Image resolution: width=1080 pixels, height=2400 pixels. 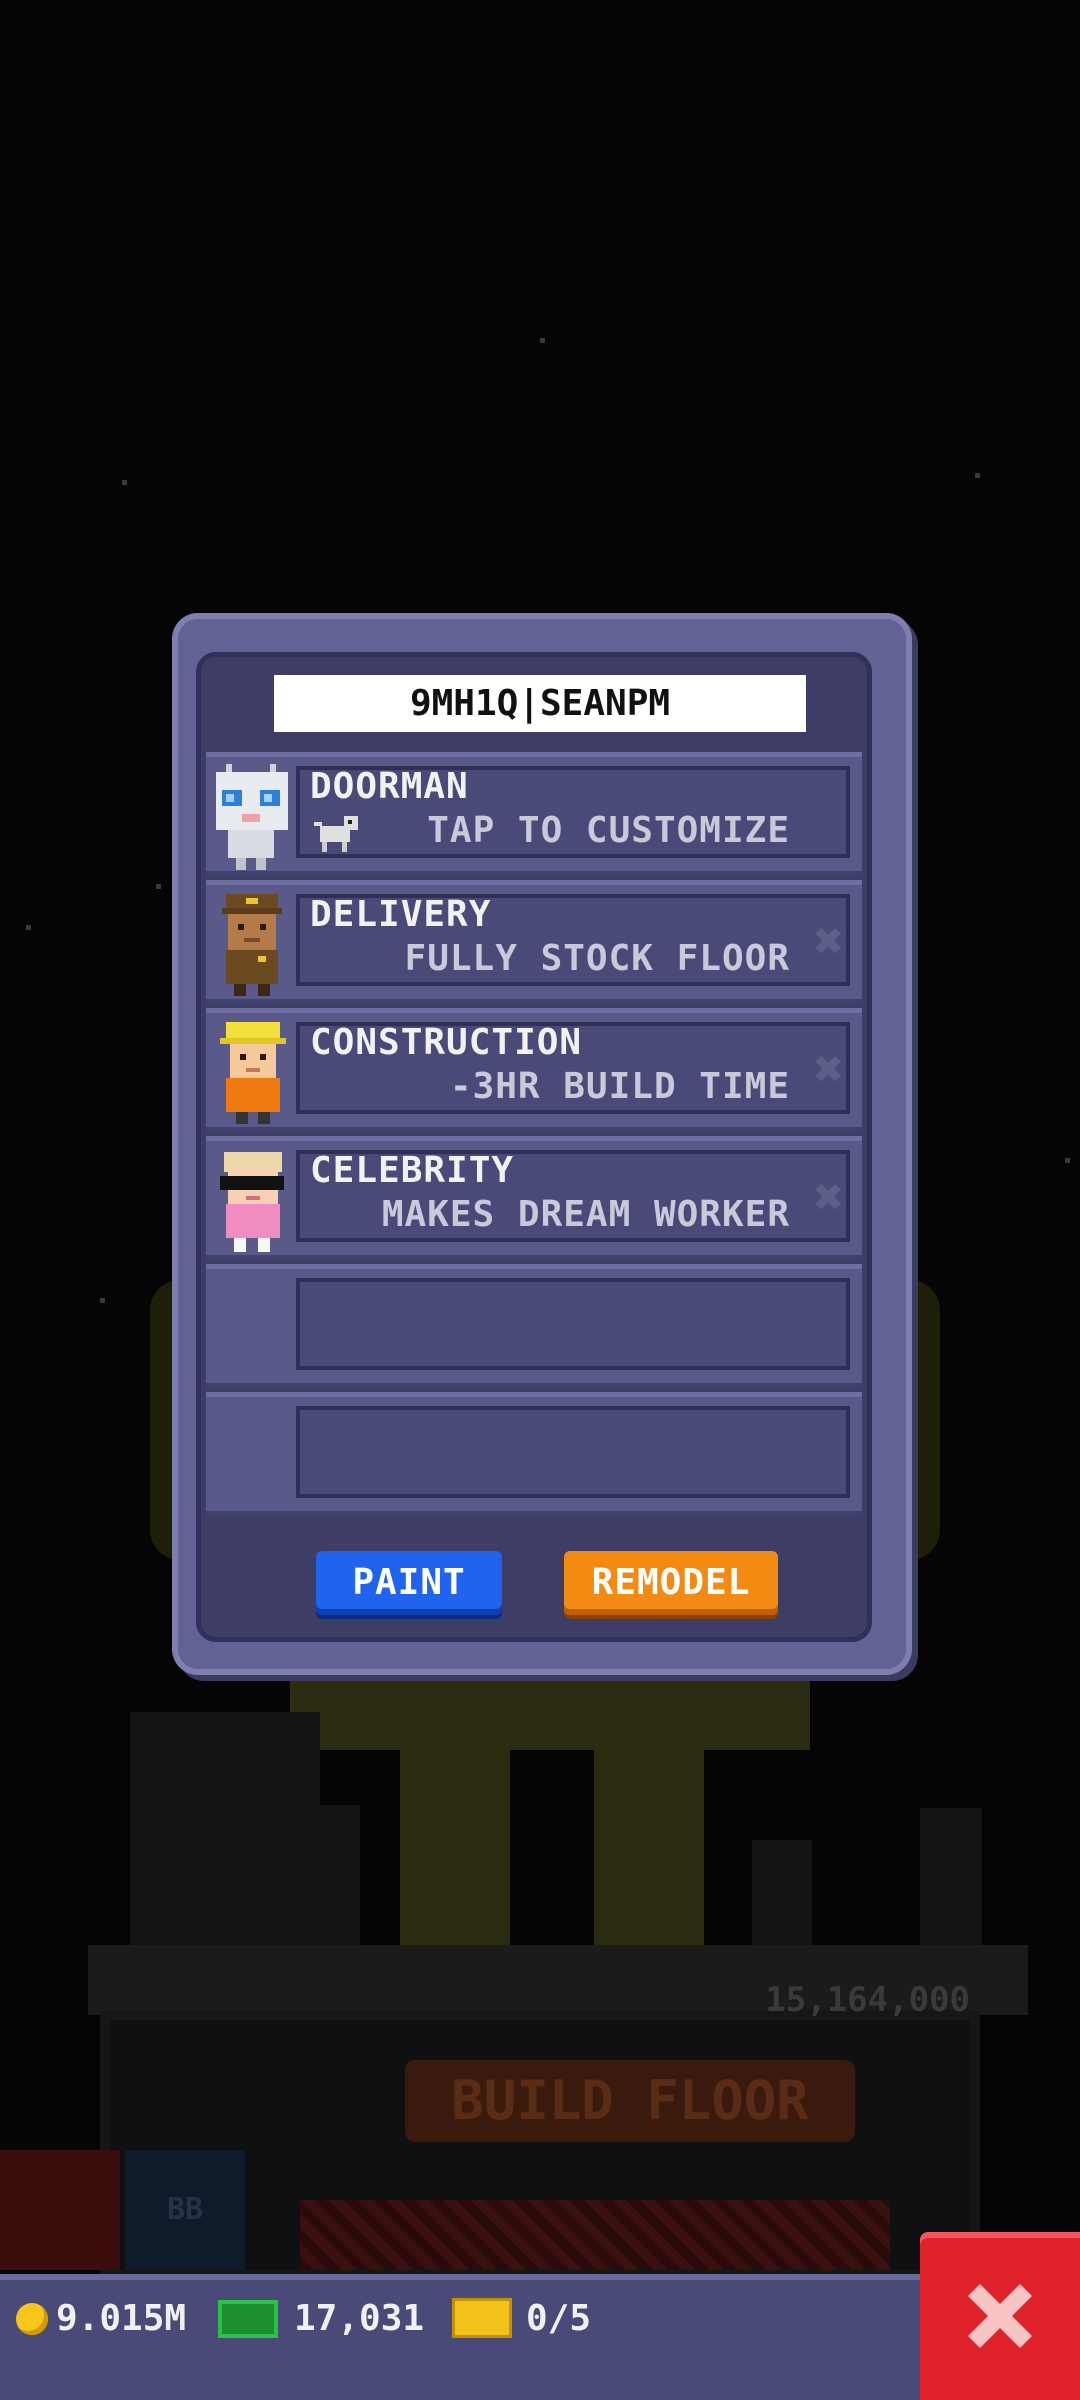 I want to click on delivery-worker-icon, so click(x=252, y=945).